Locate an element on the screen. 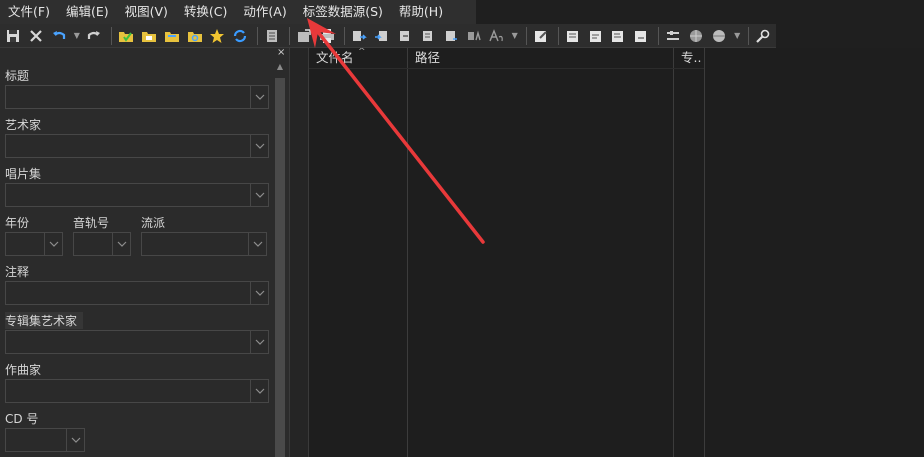 The height and width of the screenshot is (457, 924). folder-refresh-icon is located at coordinates (195, 36).